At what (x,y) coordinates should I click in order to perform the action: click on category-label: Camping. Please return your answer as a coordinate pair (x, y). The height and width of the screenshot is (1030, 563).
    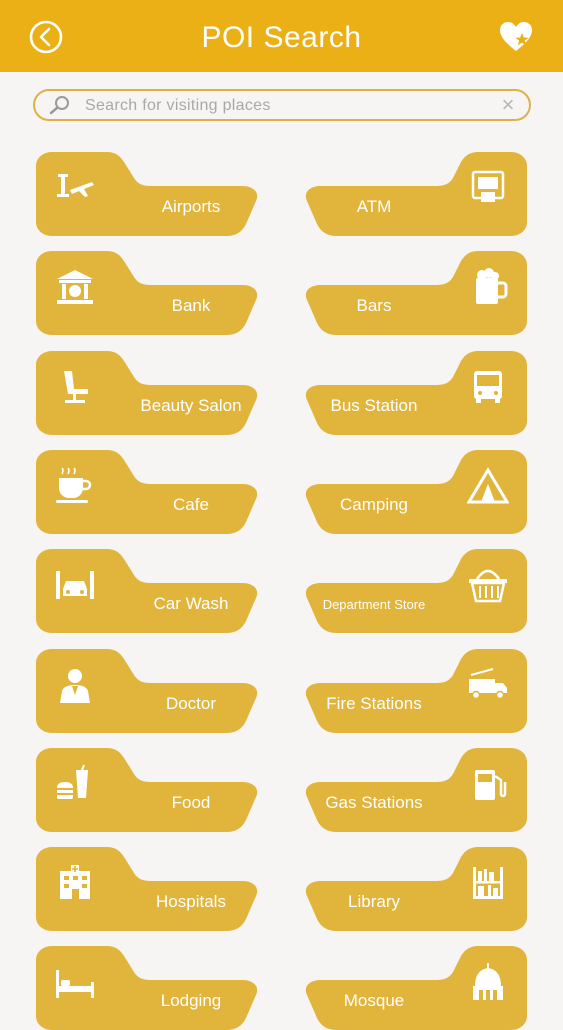
    Looking at the image, I should click on (374, 504).